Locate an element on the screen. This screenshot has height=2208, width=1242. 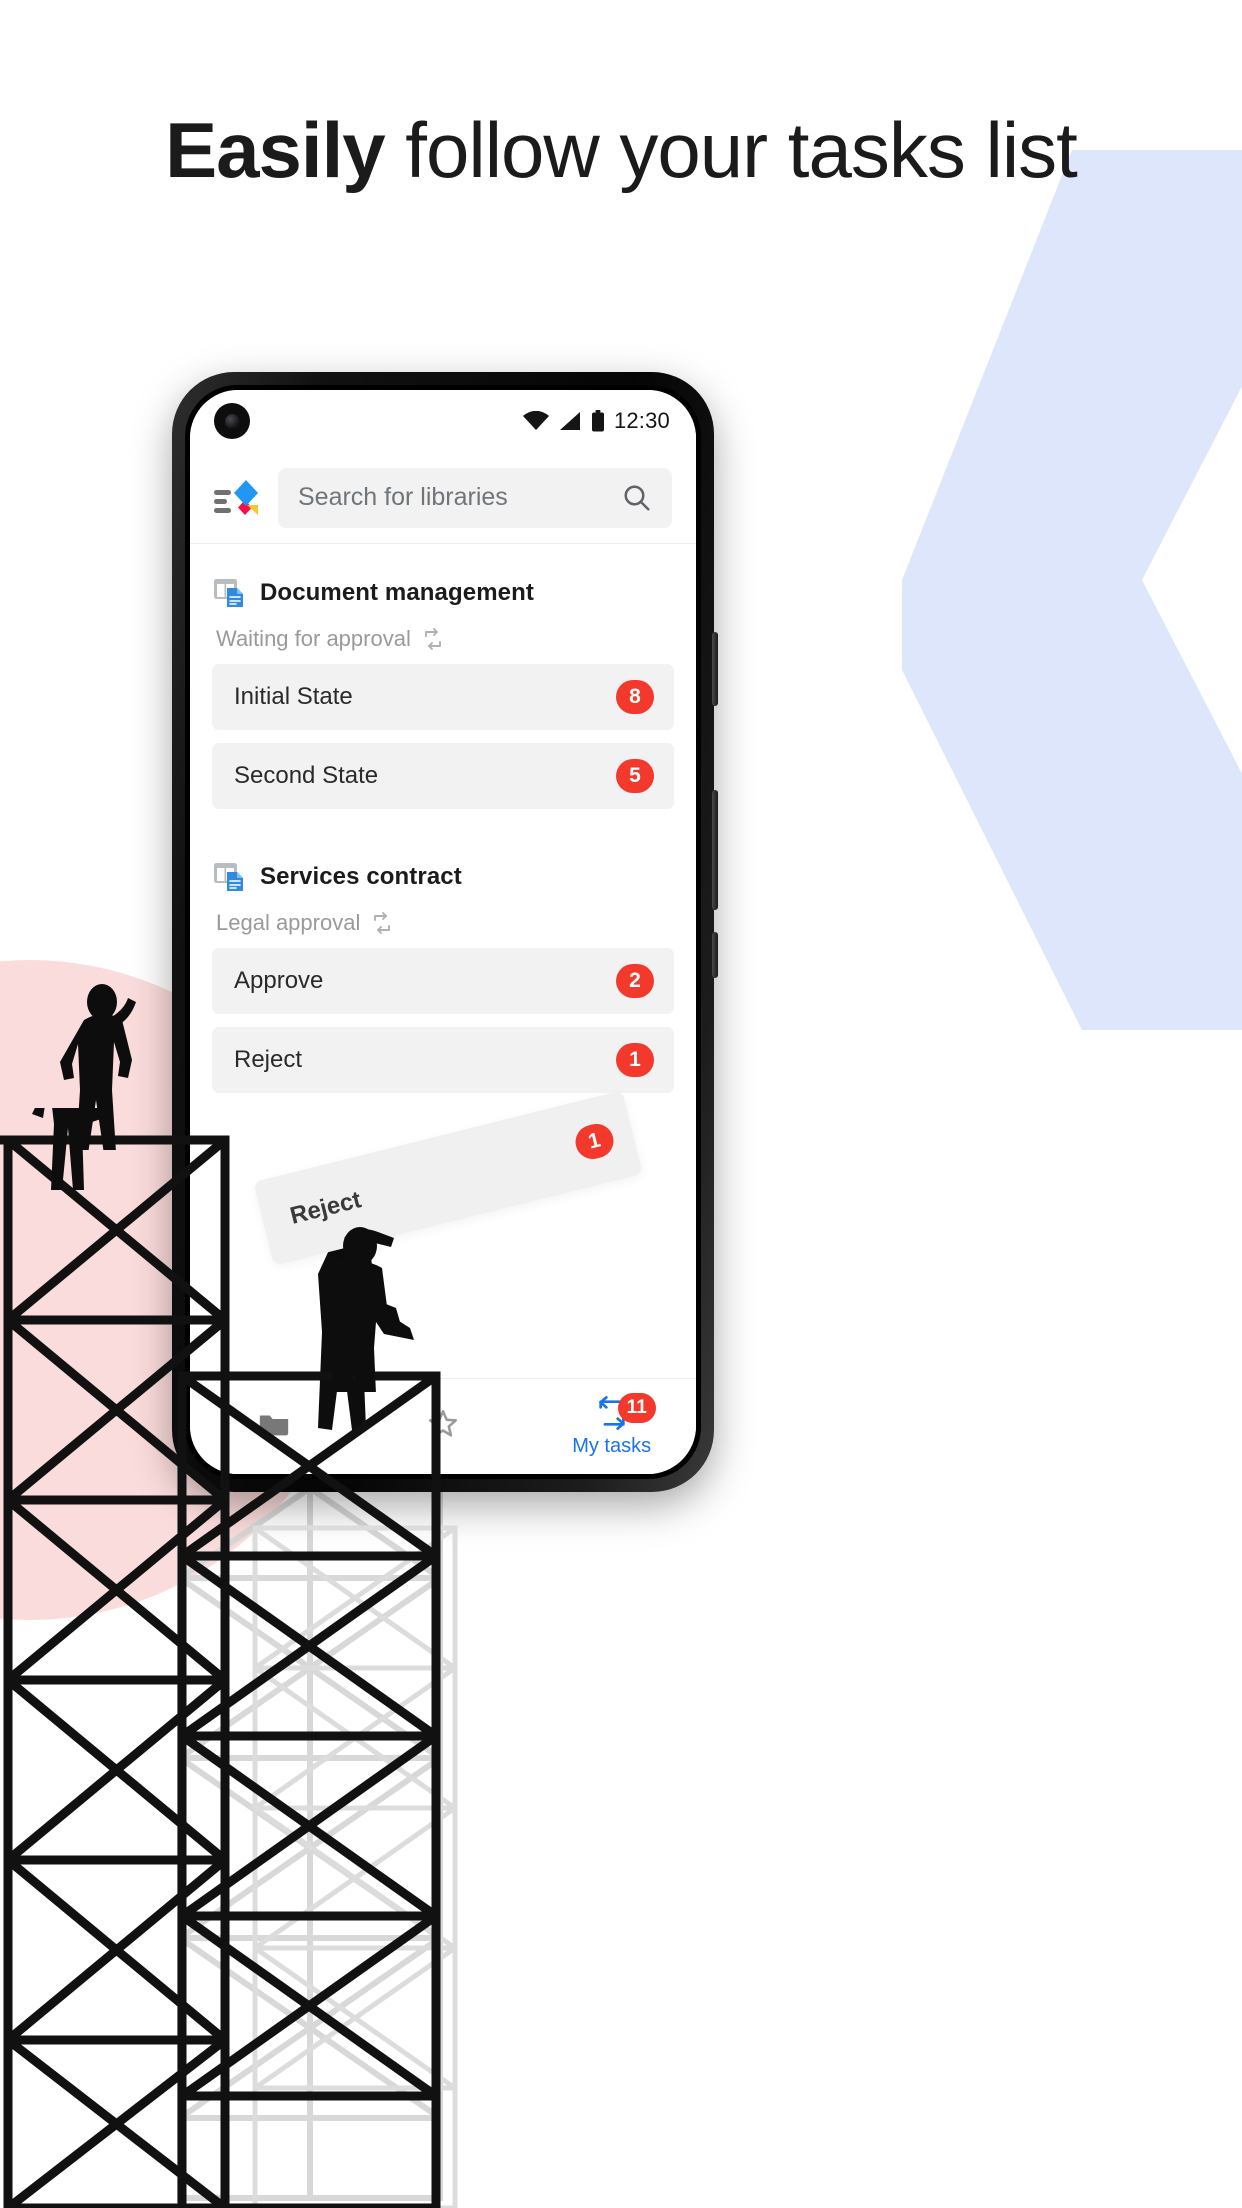
worker-with-cap-silhouette is located at coordinates (372, 1309).